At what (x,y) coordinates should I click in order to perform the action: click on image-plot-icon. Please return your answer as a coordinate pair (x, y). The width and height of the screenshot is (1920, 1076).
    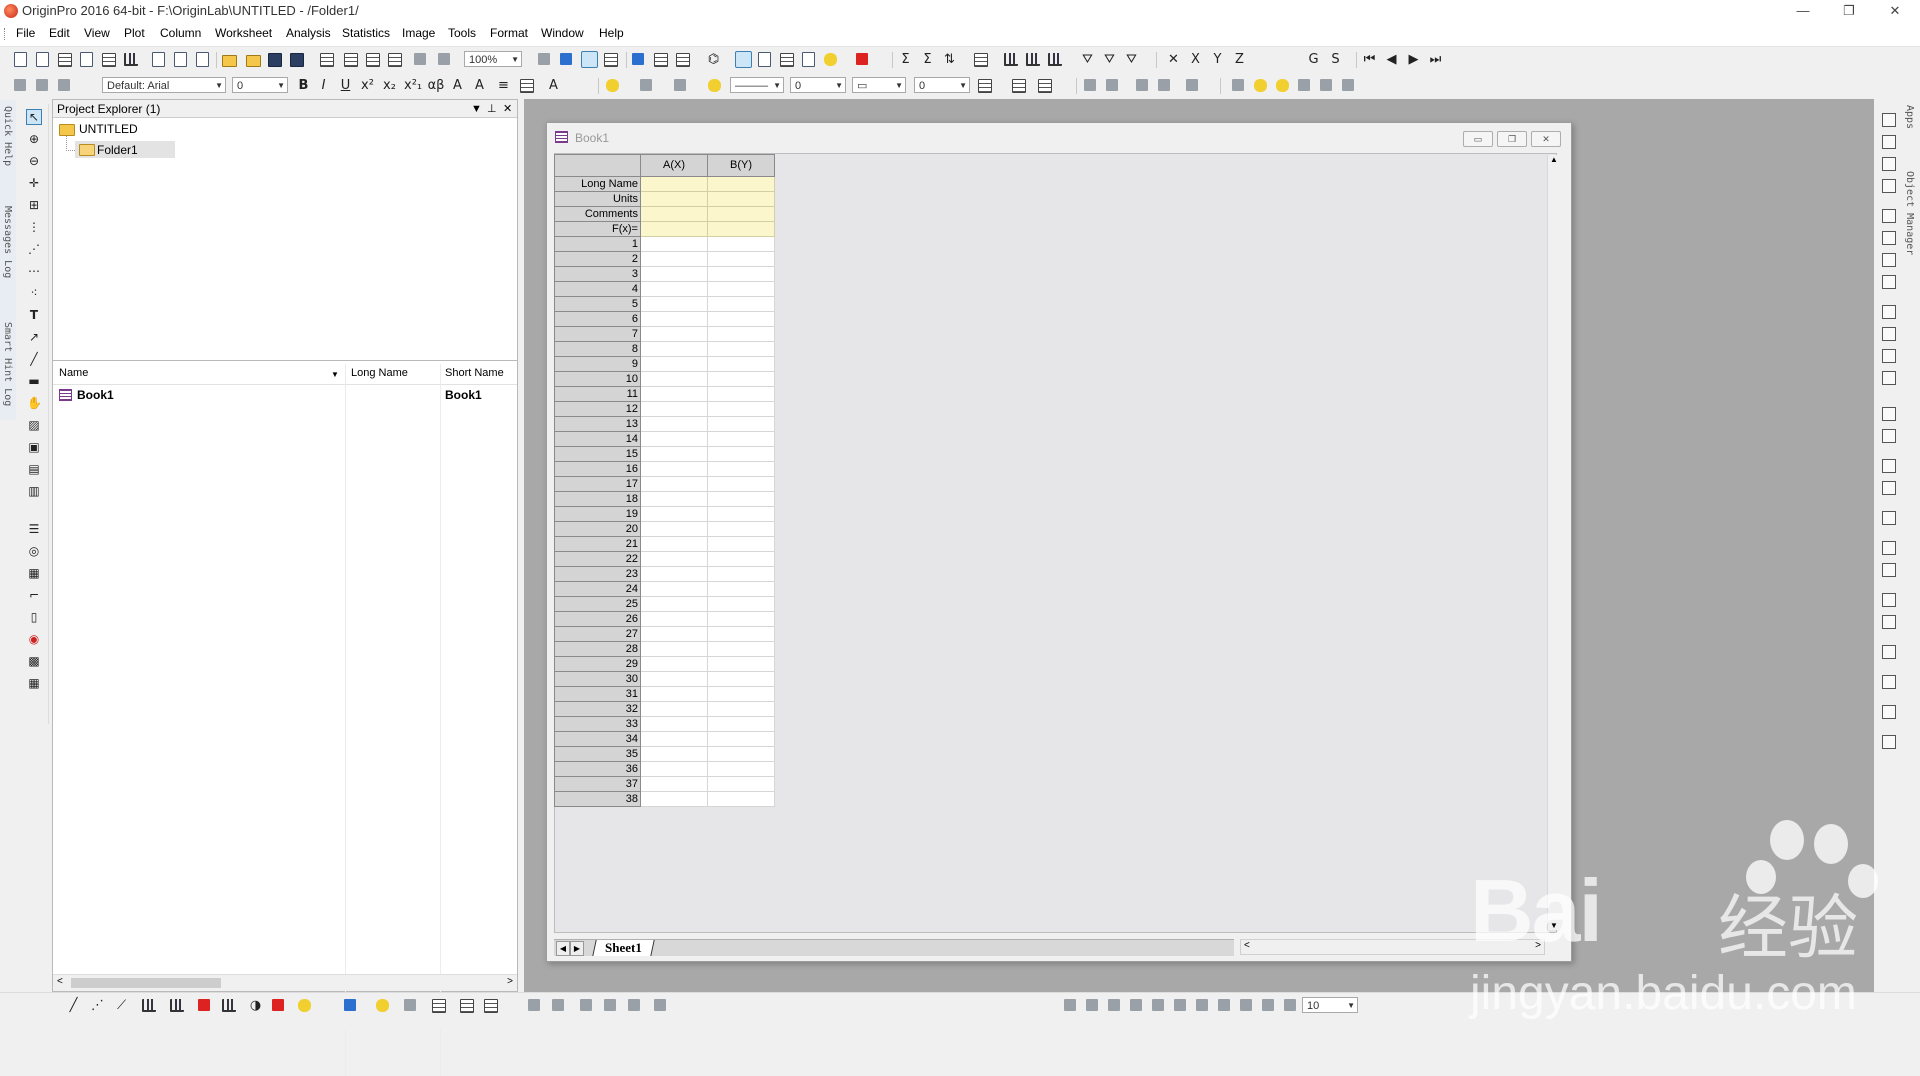
    Looking at the image, I should click on (467, 1006).